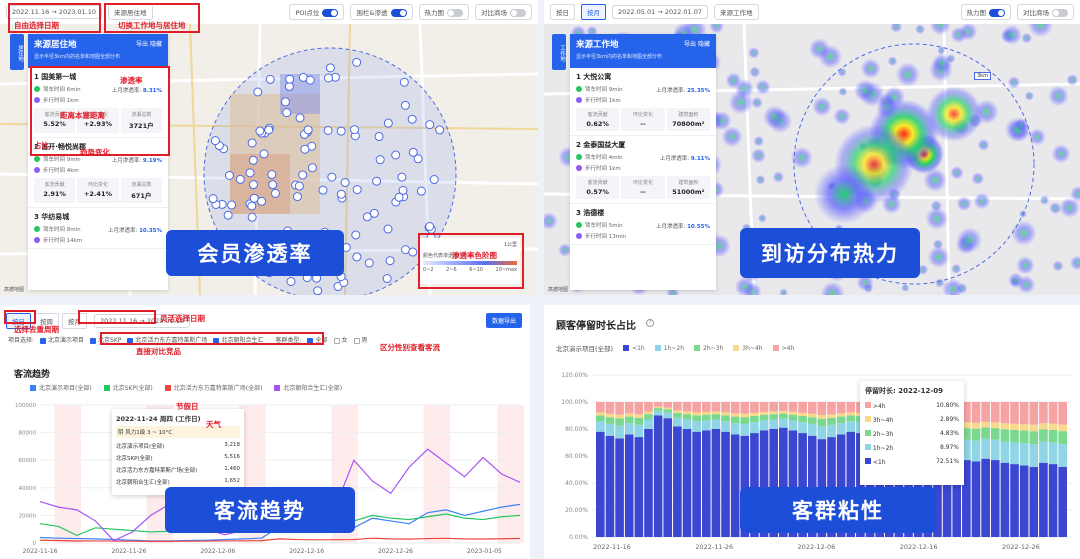 The width and height of the screenshot is (1080, 559). What do you see at coordinates (976, 13) in the screenshot?
I see `toggle-label: 热力图` at bounding box center [976, 13].